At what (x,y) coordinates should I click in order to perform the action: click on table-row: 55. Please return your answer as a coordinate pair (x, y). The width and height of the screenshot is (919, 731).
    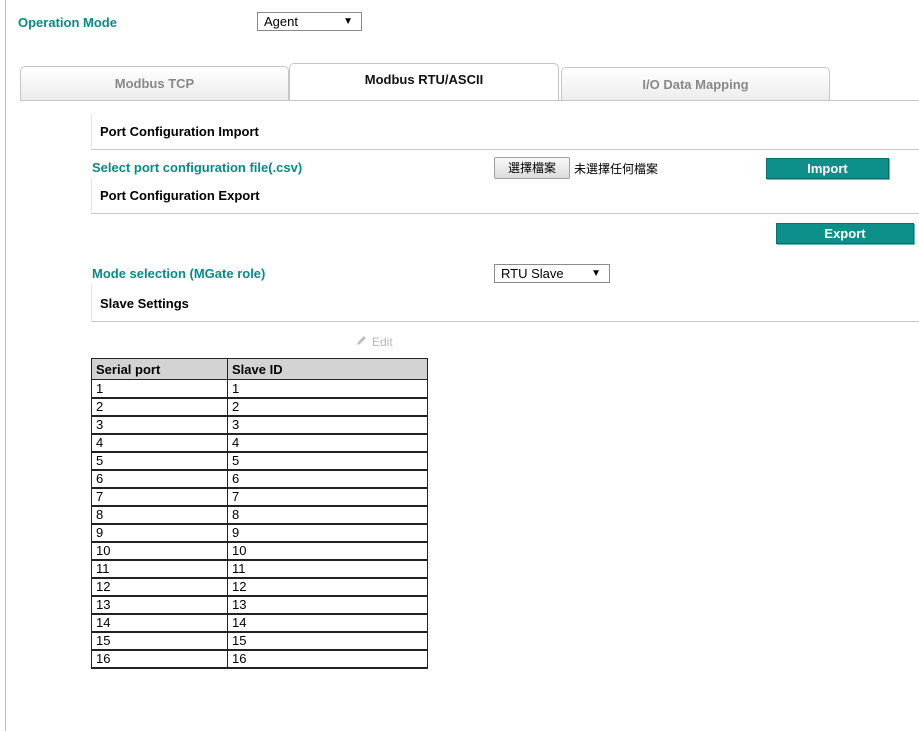
    Looking at the image, I should click on (259, 461).